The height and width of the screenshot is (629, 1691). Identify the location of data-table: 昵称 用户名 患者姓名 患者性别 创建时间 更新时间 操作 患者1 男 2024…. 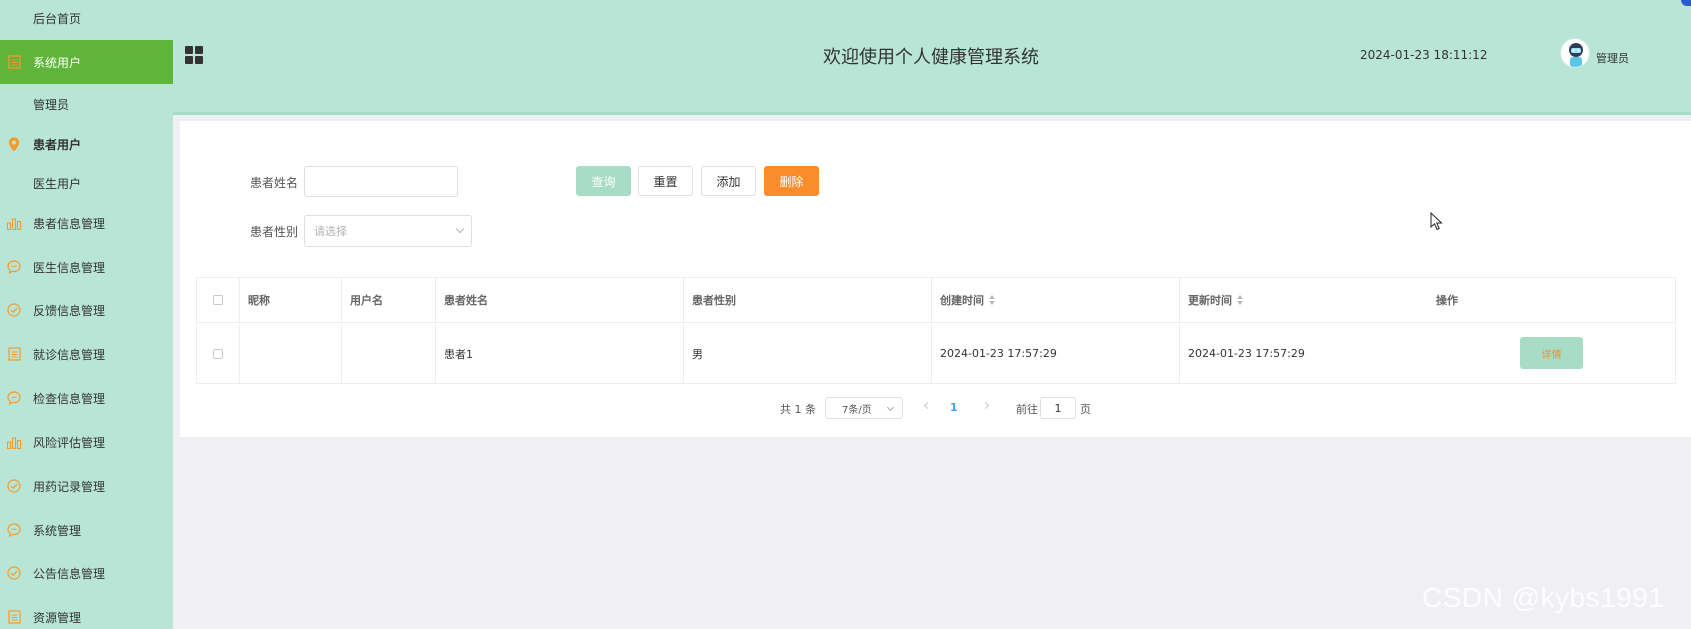
(936, 330).